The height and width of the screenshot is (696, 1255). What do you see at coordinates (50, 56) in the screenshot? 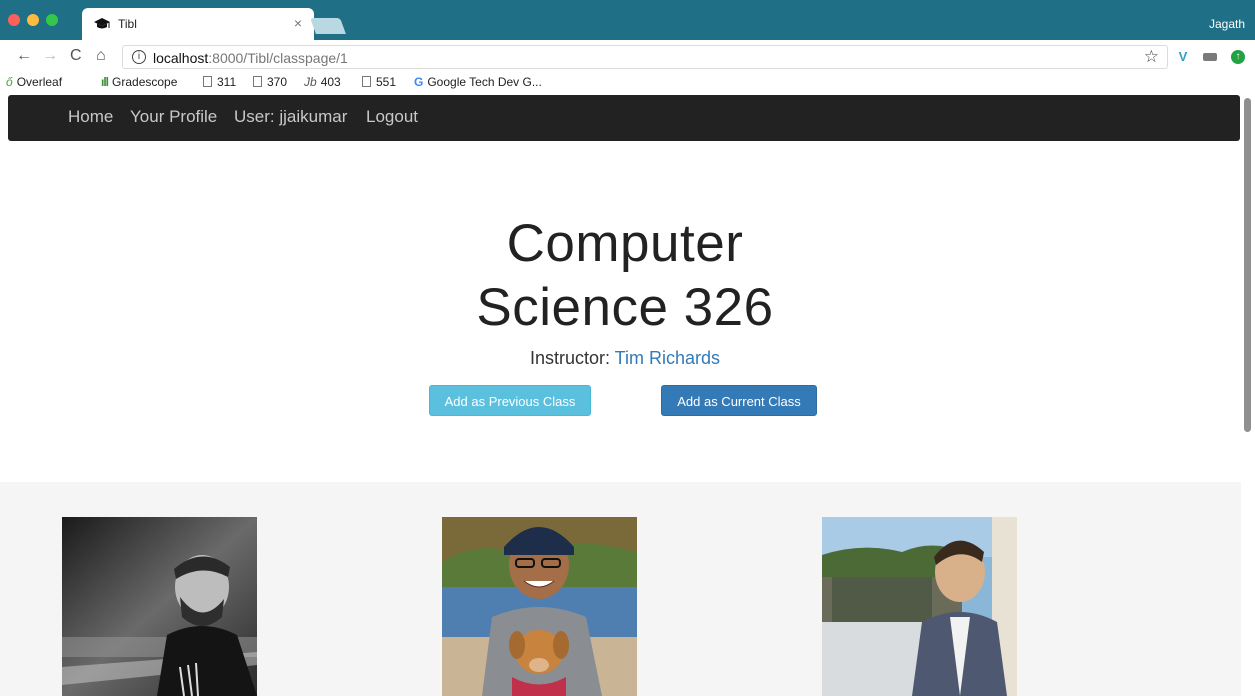
I see `forward-arrow-icon: →` at bounding box center [50, 56].